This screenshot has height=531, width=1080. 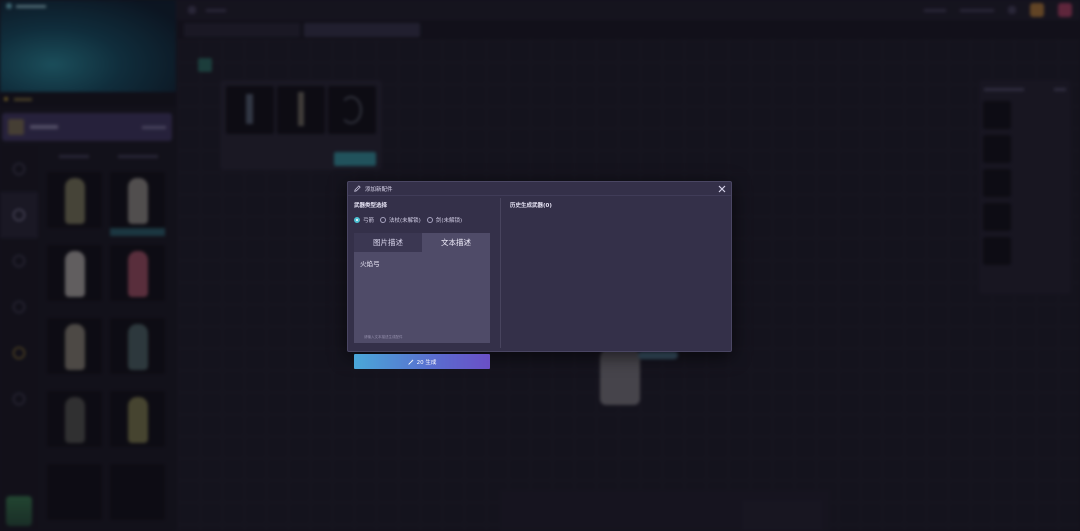 I want to click on radio-staff: 法杖(未解锁), so click(x=400, y=220).